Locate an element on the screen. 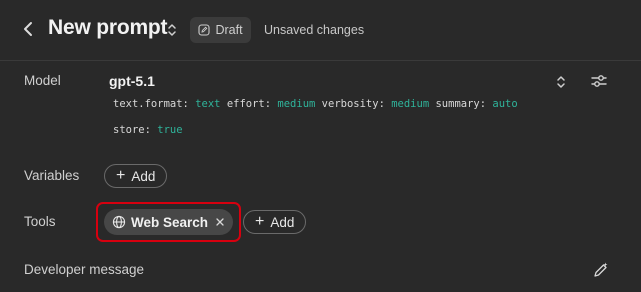 The width and height of the screenshot is (641, 292). tool-chip-label: Web Search is located at coordinates (170, 222).